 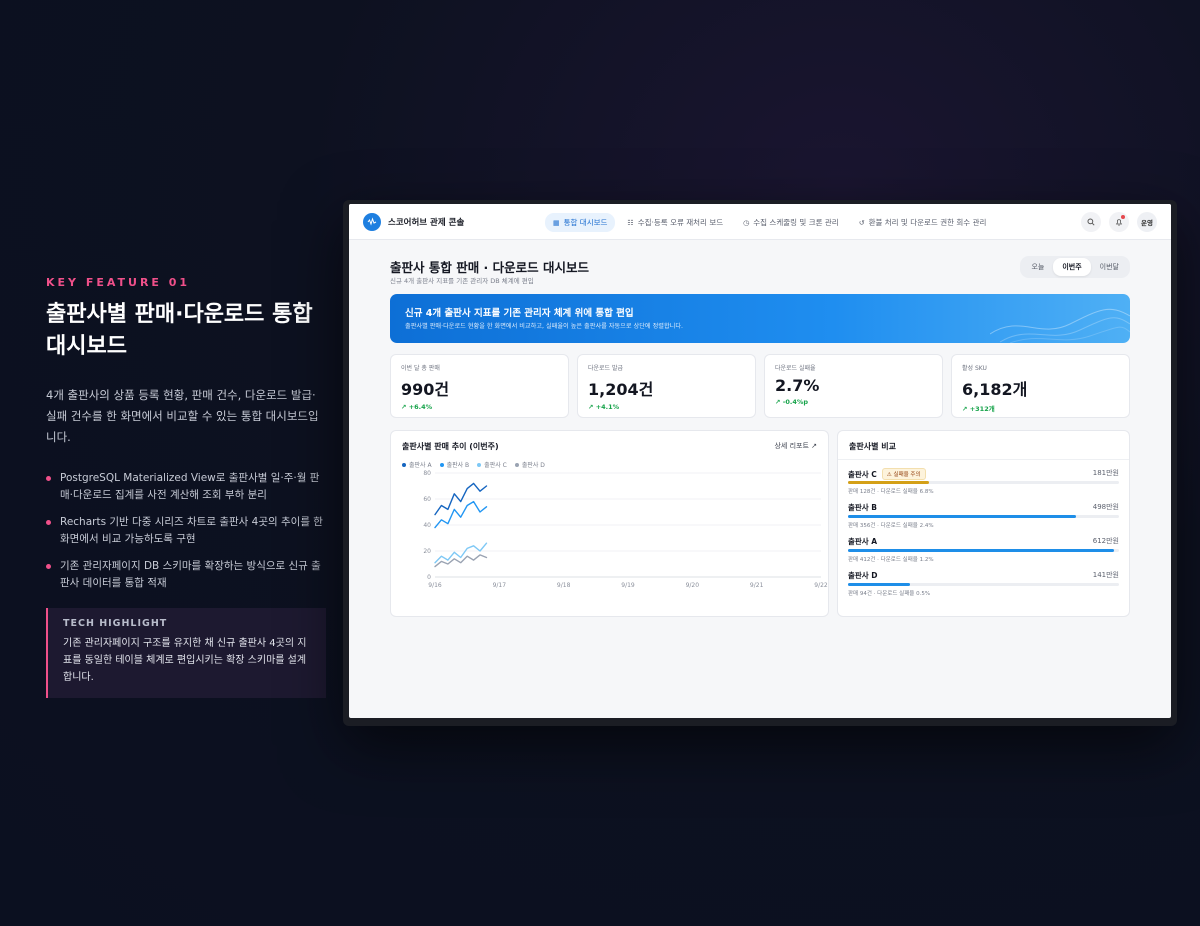 I want to click on divider, so click(x=983, y=459).